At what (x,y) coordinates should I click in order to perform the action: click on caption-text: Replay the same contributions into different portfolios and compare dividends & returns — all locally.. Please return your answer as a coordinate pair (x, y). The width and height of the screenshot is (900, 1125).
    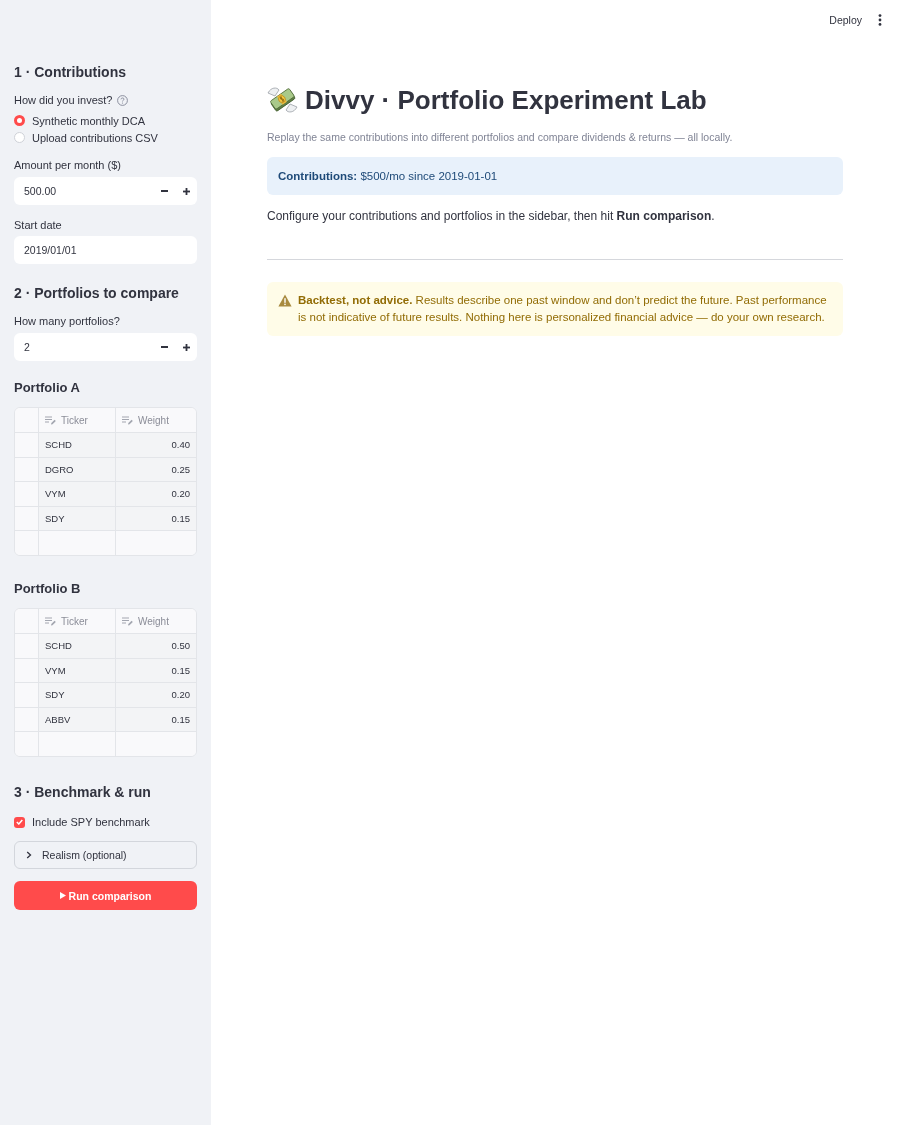
    Looking at the image, I should click on (500, 137).